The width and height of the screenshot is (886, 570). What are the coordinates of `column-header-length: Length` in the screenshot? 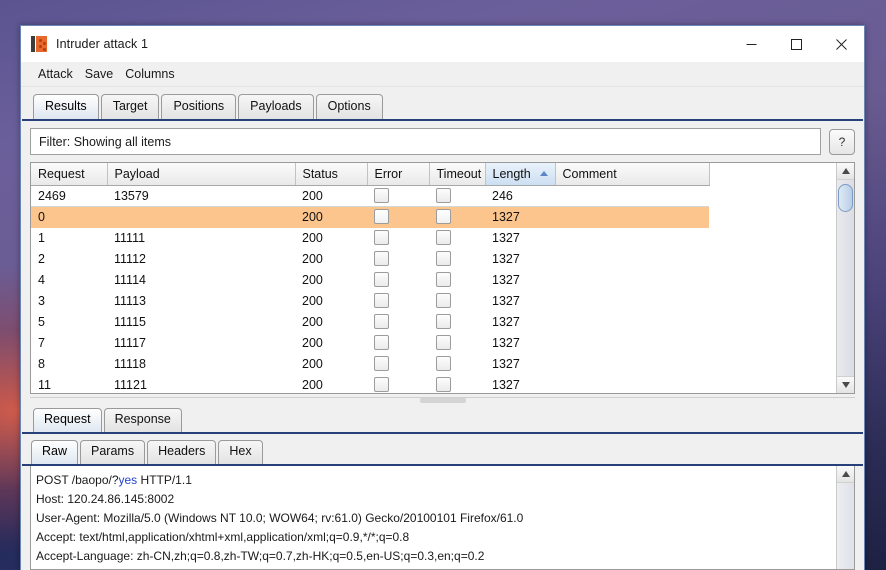 It's located at (520, 174).